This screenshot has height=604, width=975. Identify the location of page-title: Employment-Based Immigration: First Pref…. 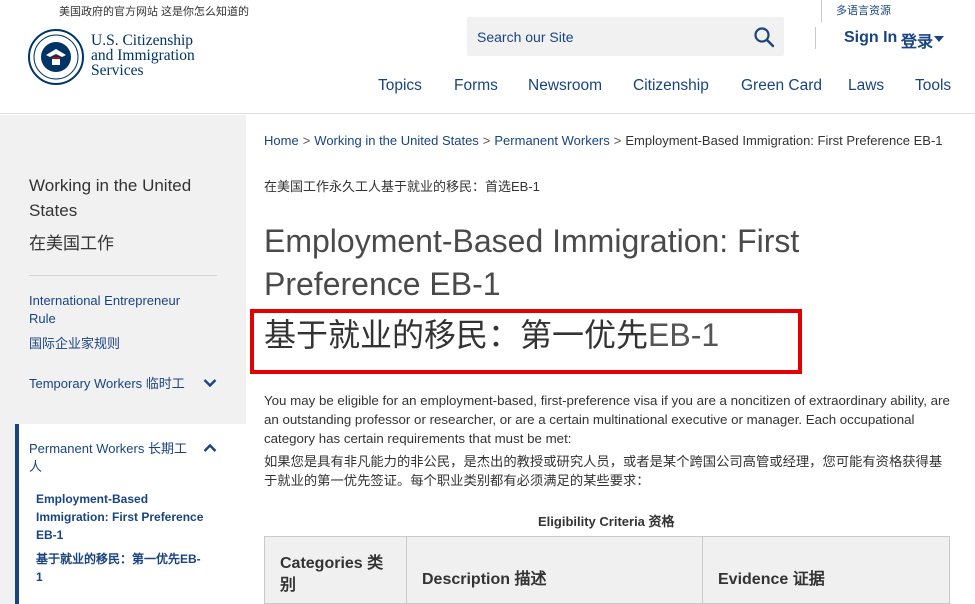
(532, 262).